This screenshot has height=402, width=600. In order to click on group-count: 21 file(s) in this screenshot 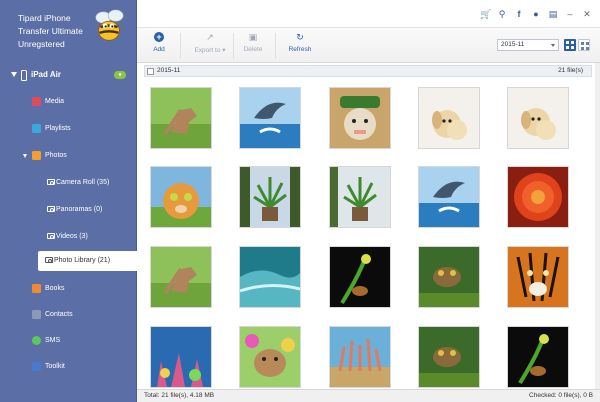, I will do `click(570, 70)`.